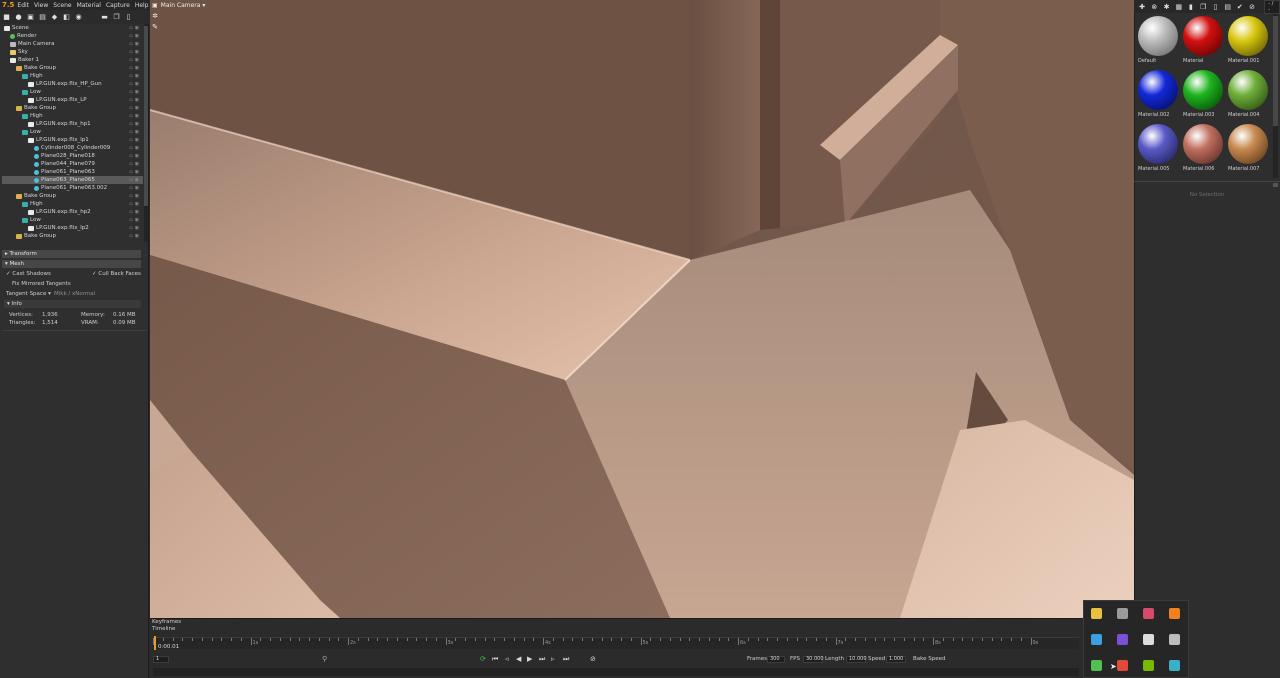 The width and height of the screenshot is (1280, 678). What do you see at coordinates (74, 294) in the screenshot?
I see `tangent-space-select: Mikk / xNormal` at bounding box center [74, 294].